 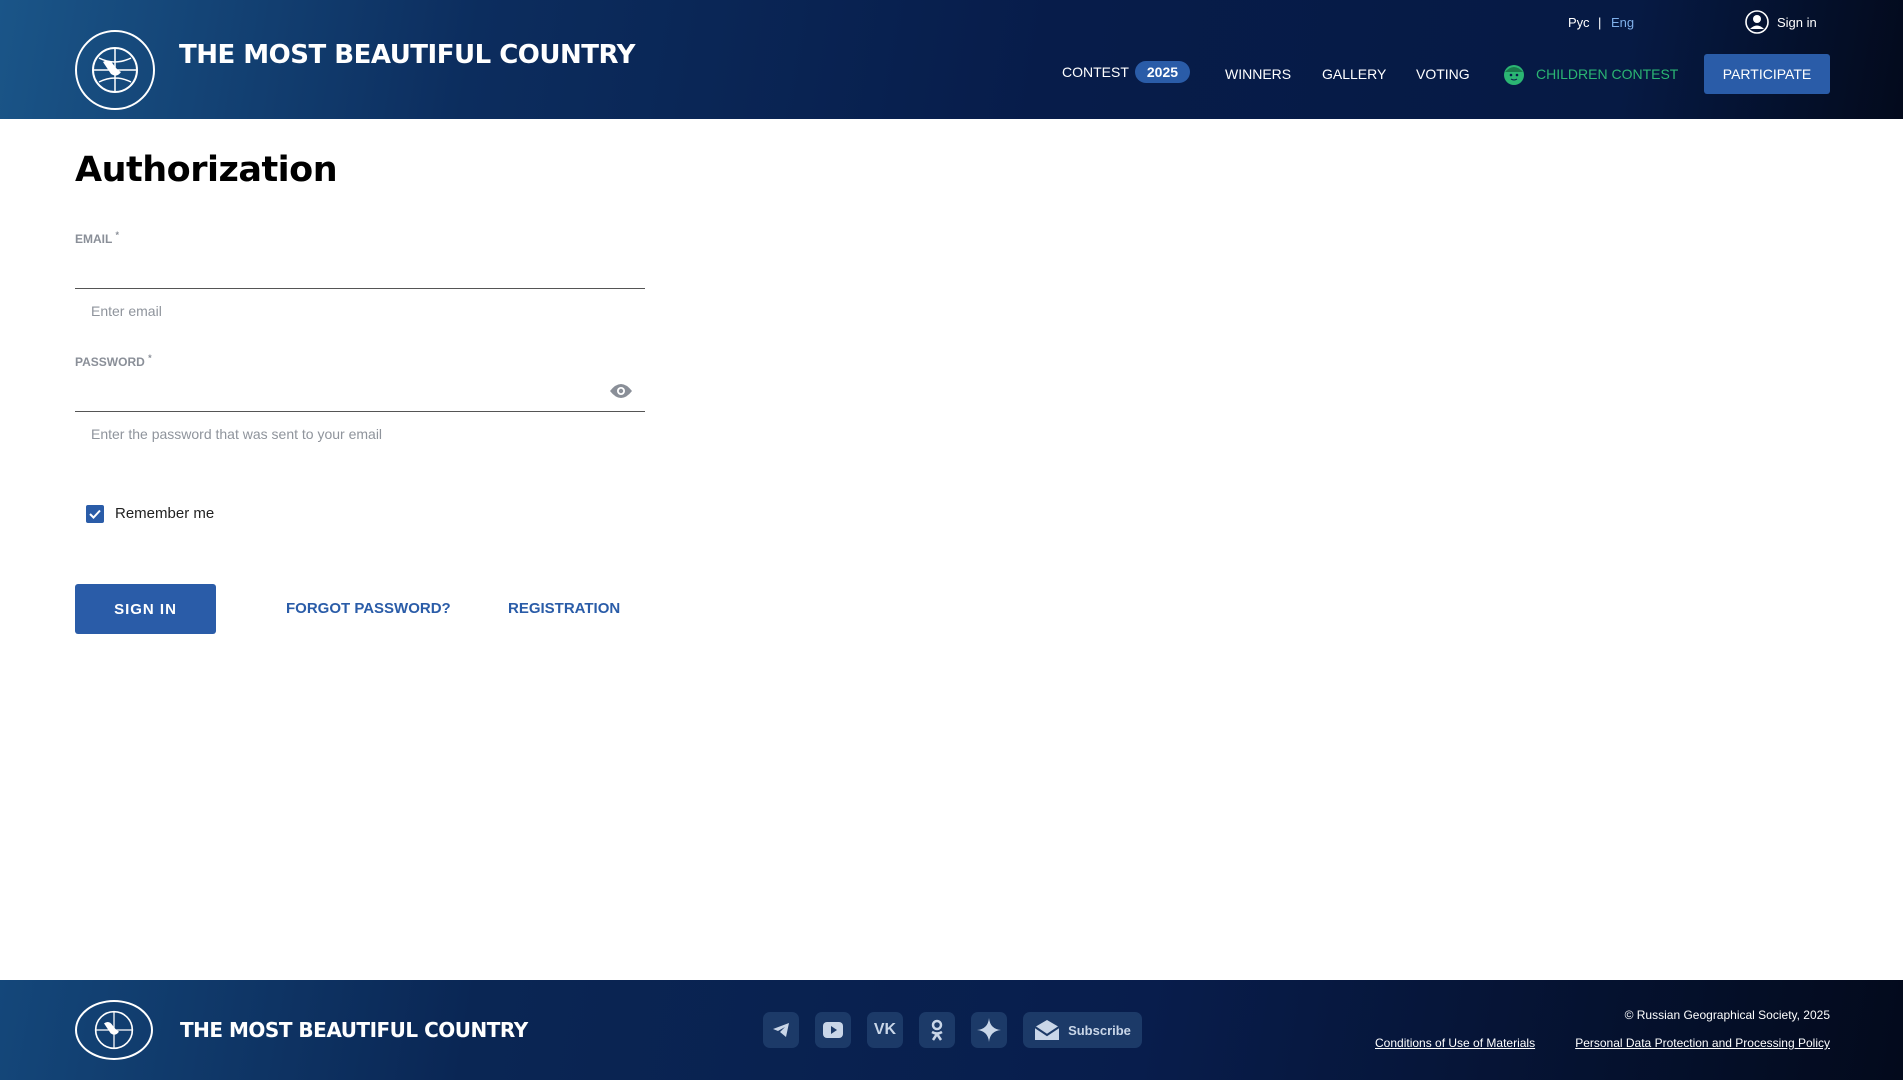 I want to click on participate-button: PARTICIPATE, so click(x=1767, y=74).